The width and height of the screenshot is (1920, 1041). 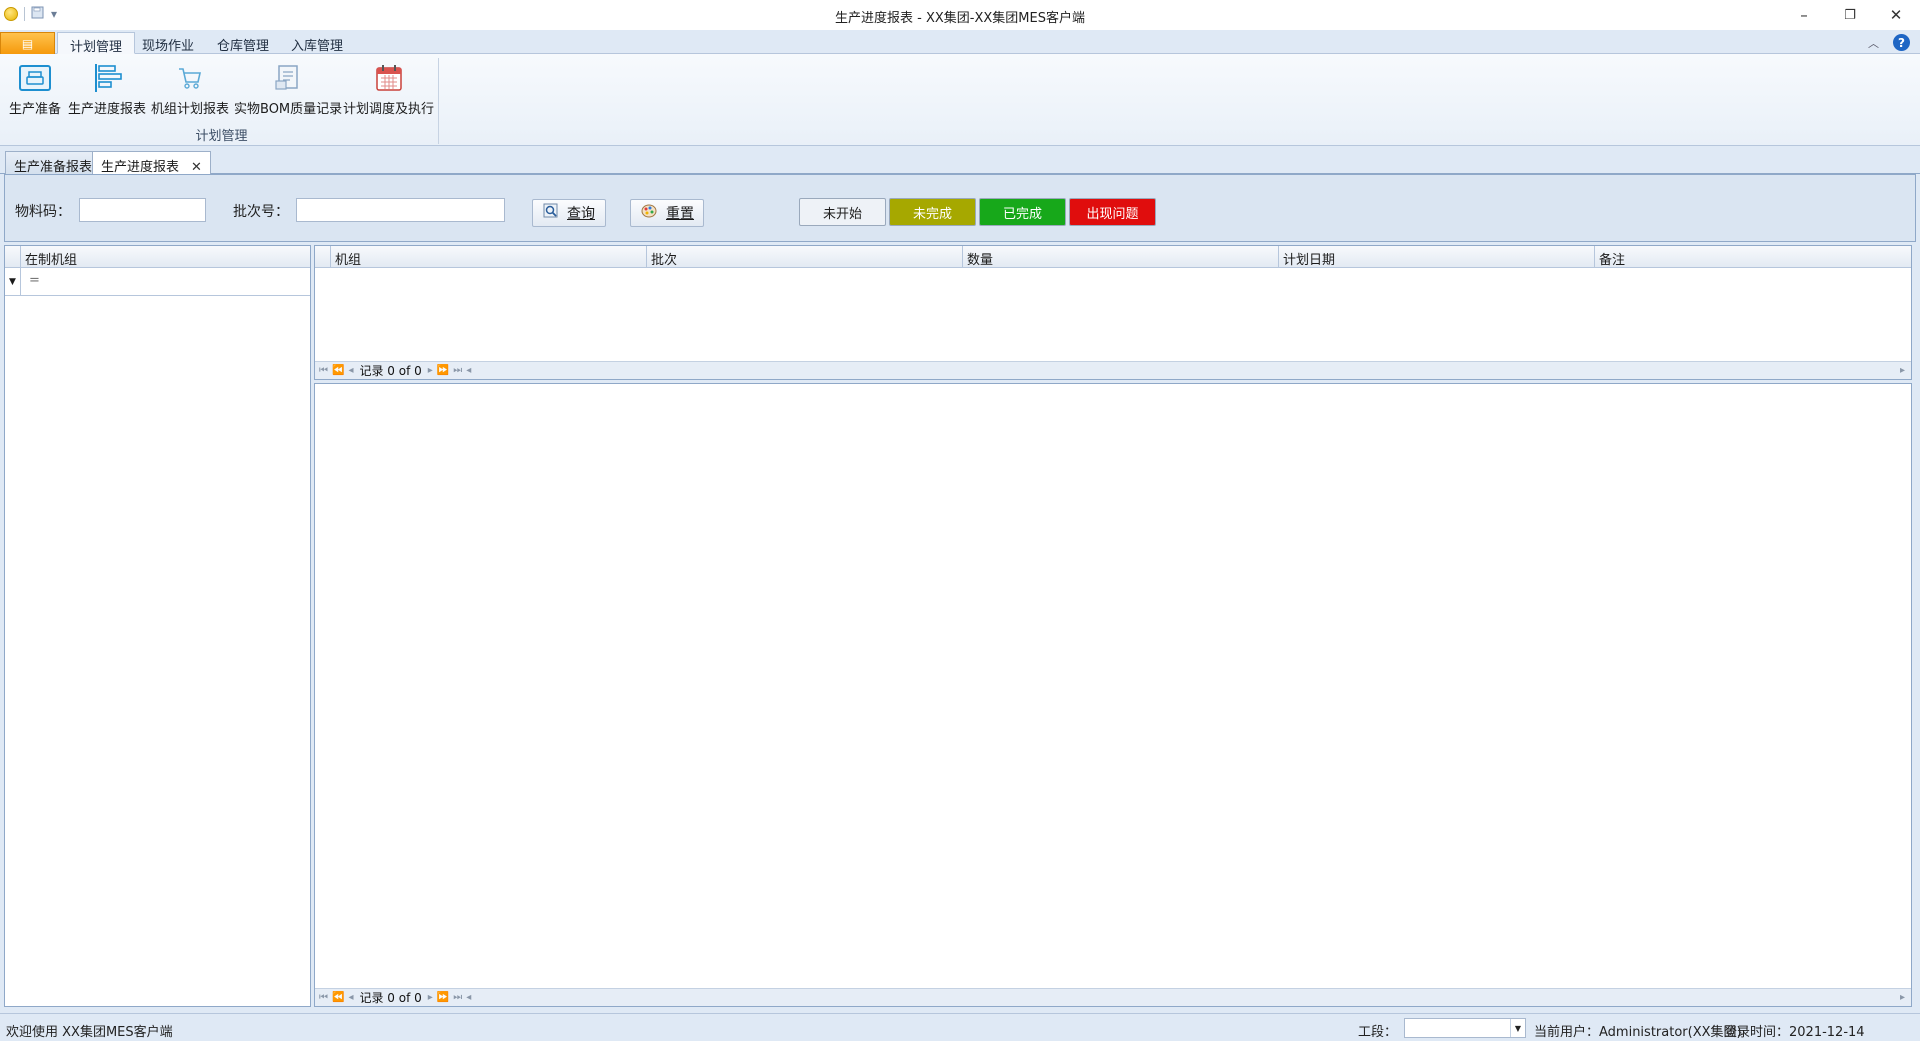 I want to click on chevron-down-icon: ▼, so click(x=1517, y=1028).